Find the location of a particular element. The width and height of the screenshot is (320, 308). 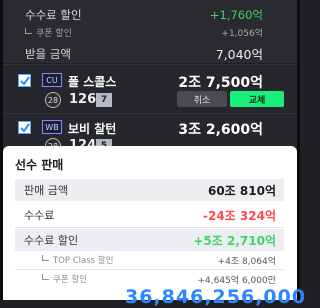

receive-label: 받을 금액 is located at coordinates (48, 53).